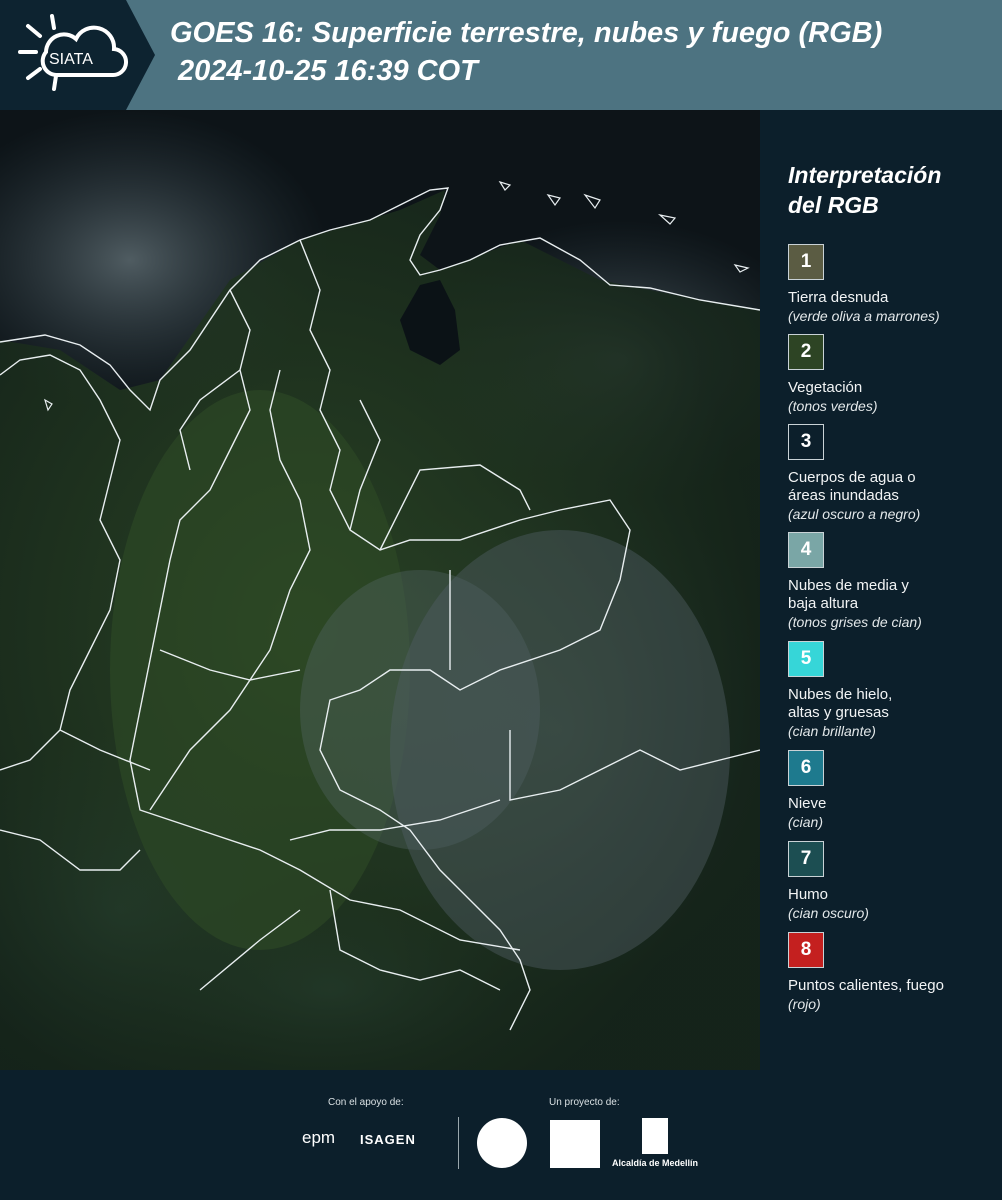 This screenshot has width=1002, height=1200. What do you see at coordinates (806, 352) in the screenshot?
I see `legend-swatch: 2` at bounding box center [806, 352].